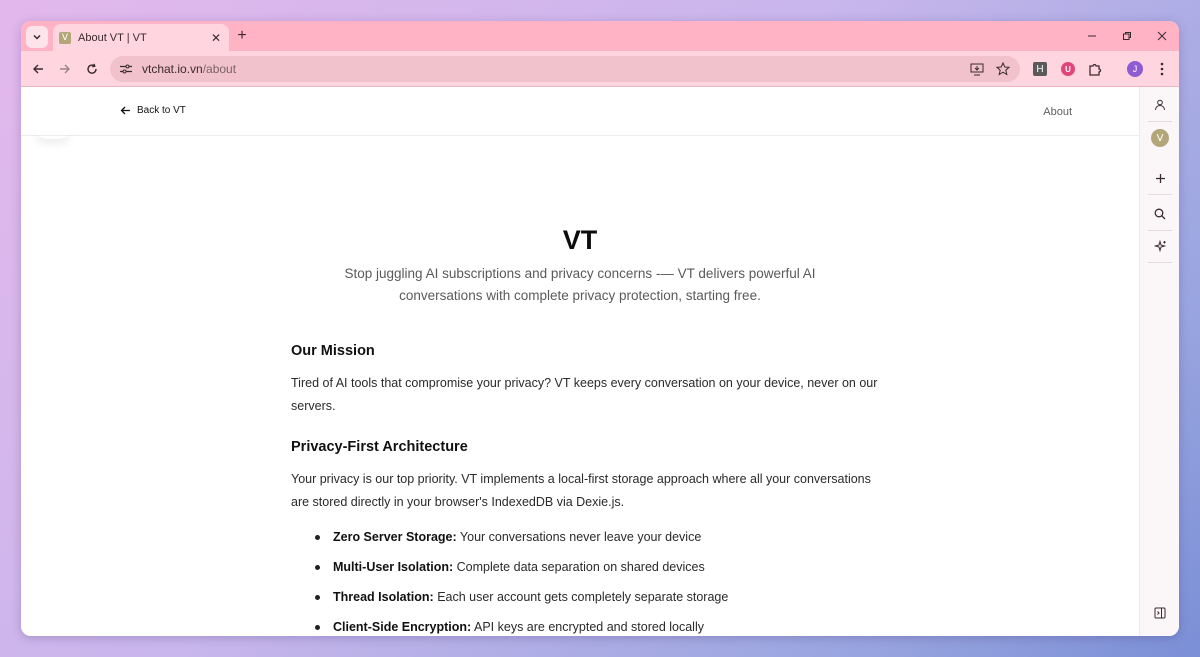  I want to click on header-decoration, so click(53, 132).